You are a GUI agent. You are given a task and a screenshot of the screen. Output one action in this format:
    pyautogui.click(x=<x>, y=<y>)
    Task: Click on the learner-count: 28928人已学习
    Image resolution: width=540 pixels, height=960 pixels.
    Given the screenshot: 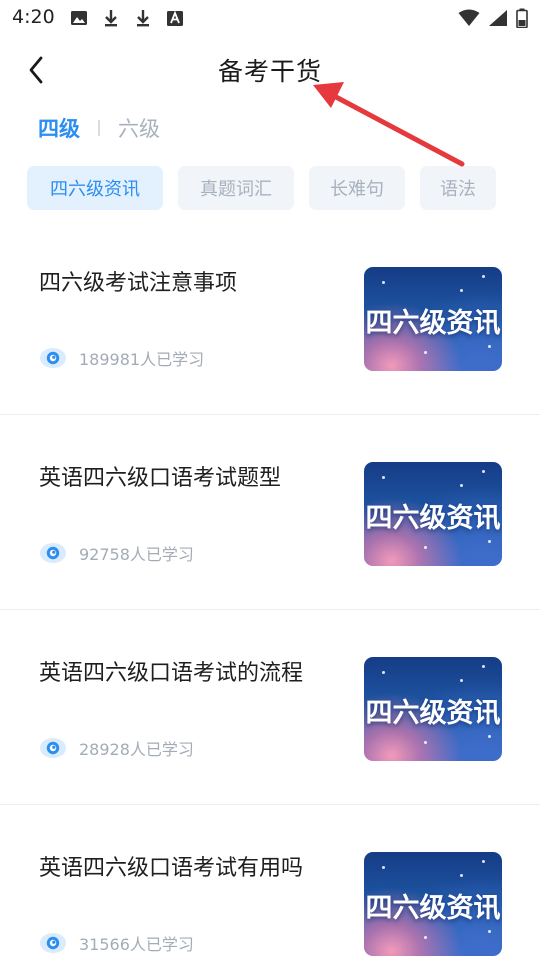 What is the action you would take?
    pyautogui.click(x=136, y=749)
    